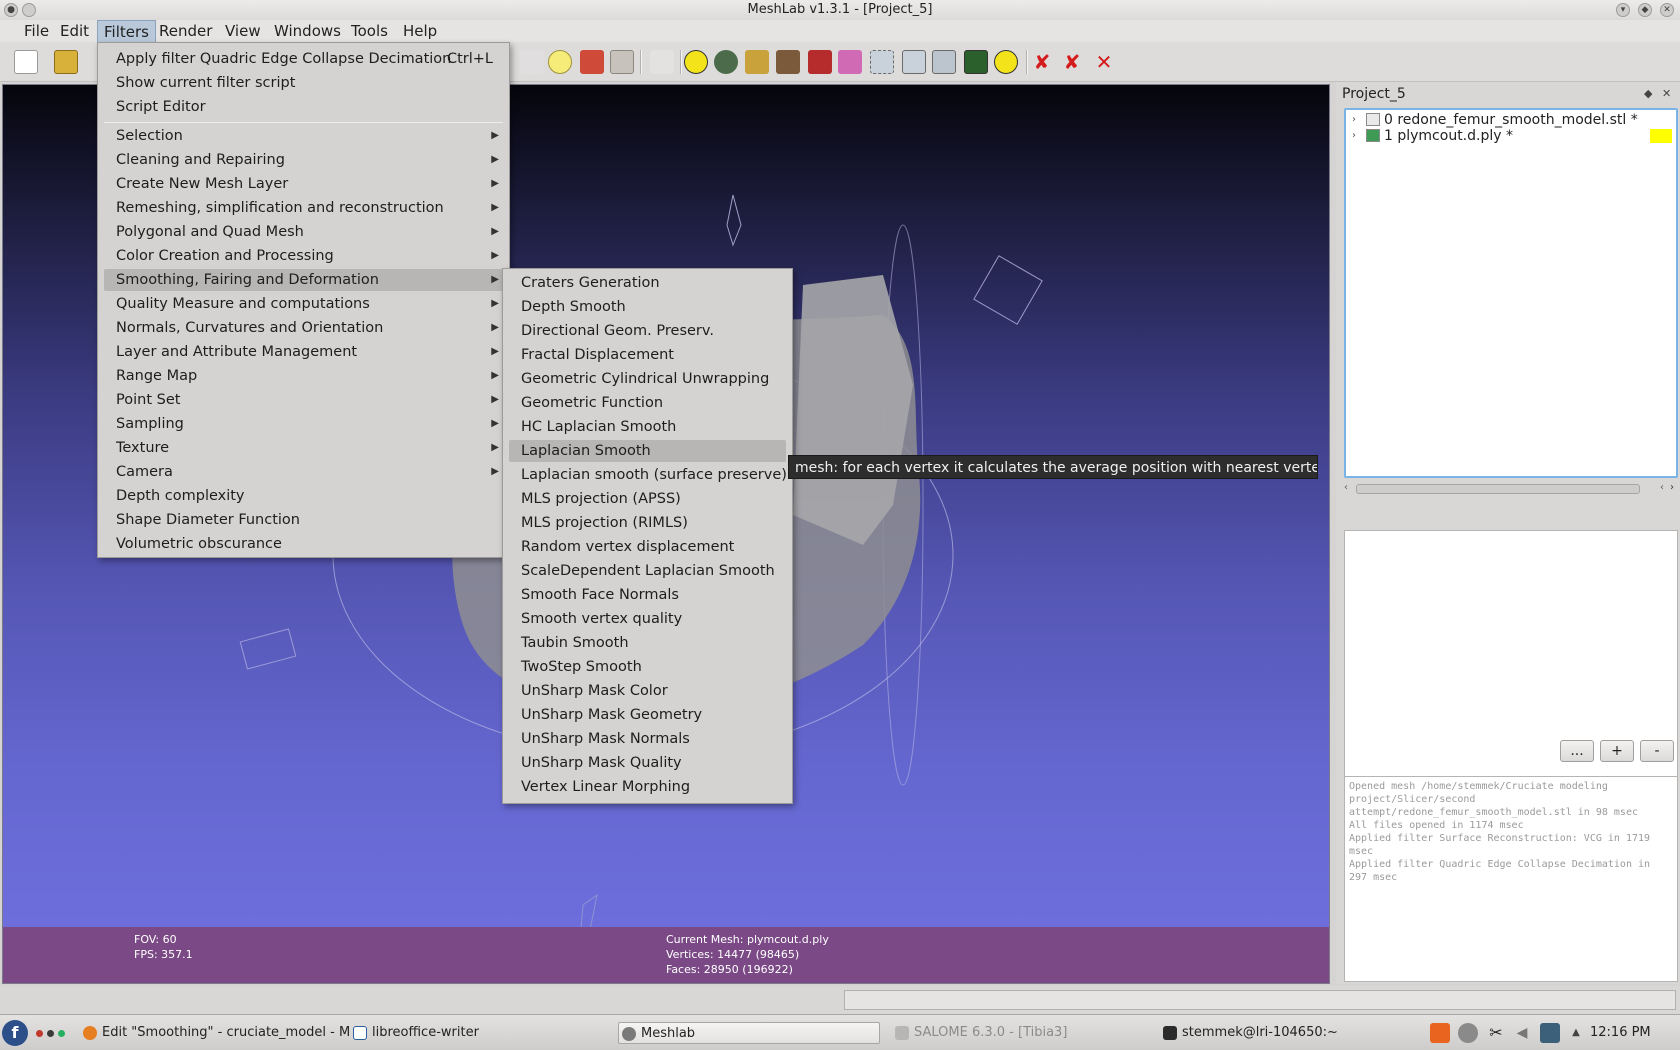 The image size is (1680, 1050). Describe the element at coordinates (1006, 62) in the screenshot. I see `info-icon` at that location.